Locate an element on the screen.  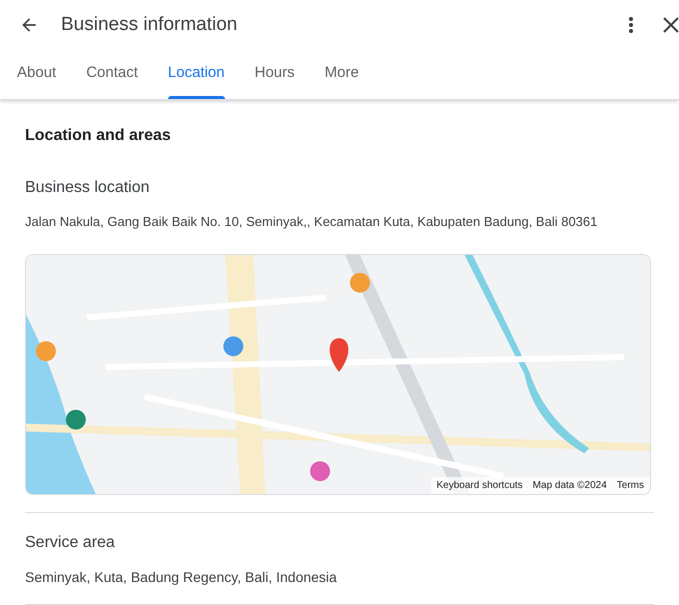
keyboard-shortcuts-link: Keyboard shortcuts is located at coordinates (479, 485).